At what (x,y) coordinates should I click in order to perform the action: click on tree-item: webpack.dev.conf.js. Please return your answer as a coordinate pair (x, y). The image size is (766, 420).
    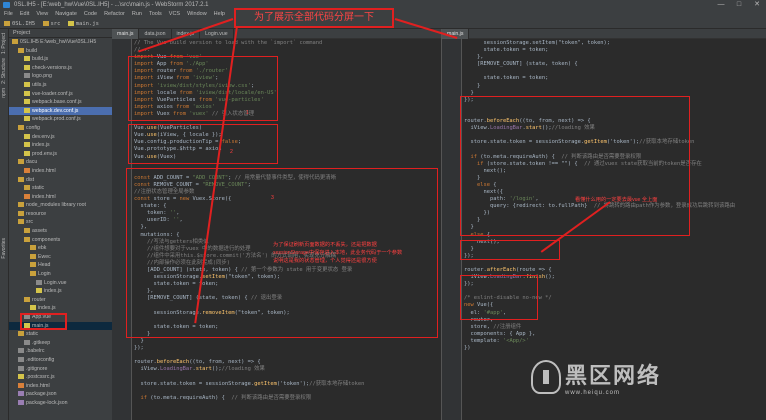
    Looking at the image, I should click on (60, 111).